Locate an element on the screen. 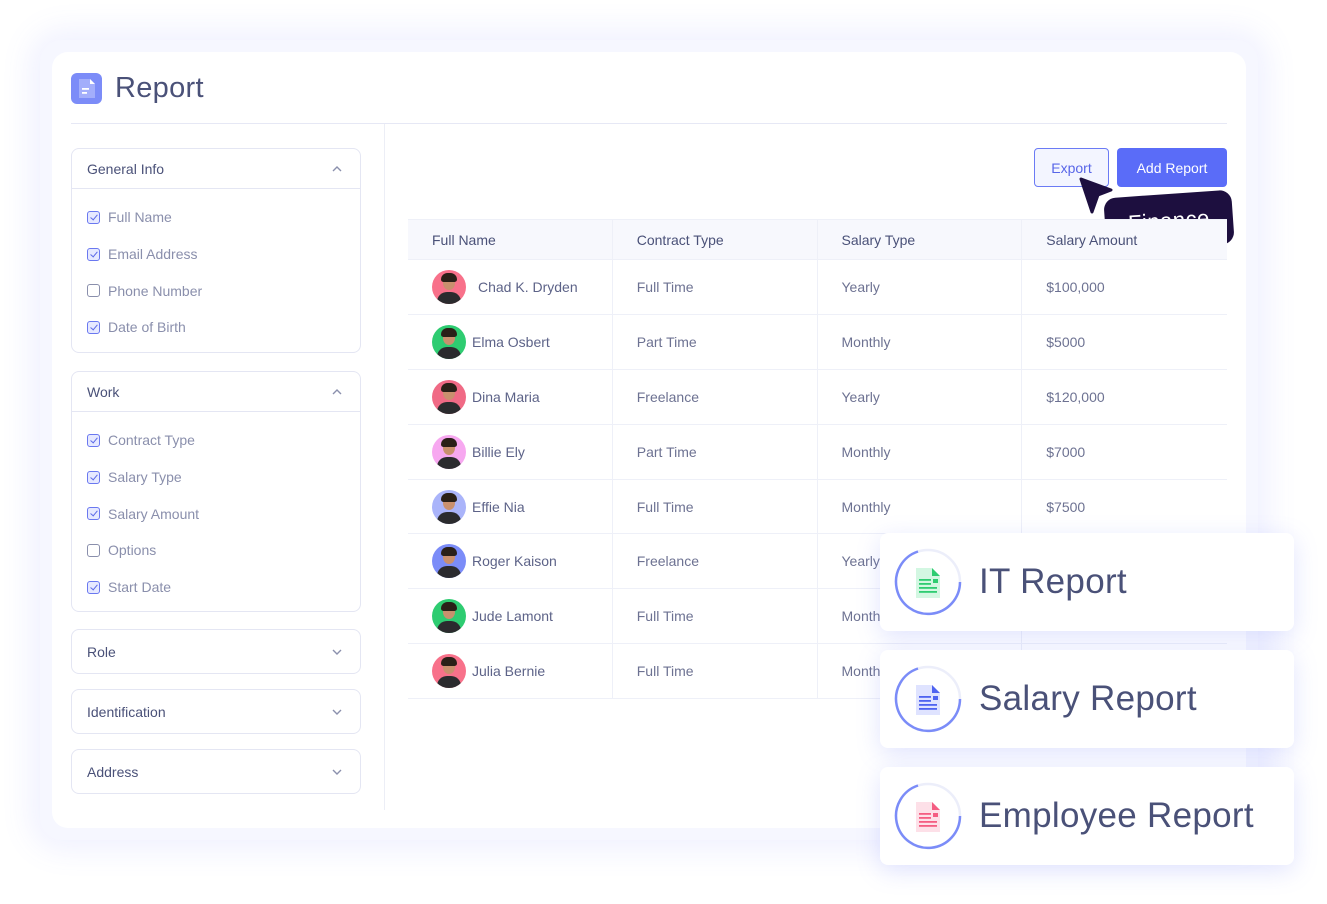 The image size is (1327, 904). table-row: Elma Osbert Part Time Monthly $5000 is located at coordinates (817, 342).